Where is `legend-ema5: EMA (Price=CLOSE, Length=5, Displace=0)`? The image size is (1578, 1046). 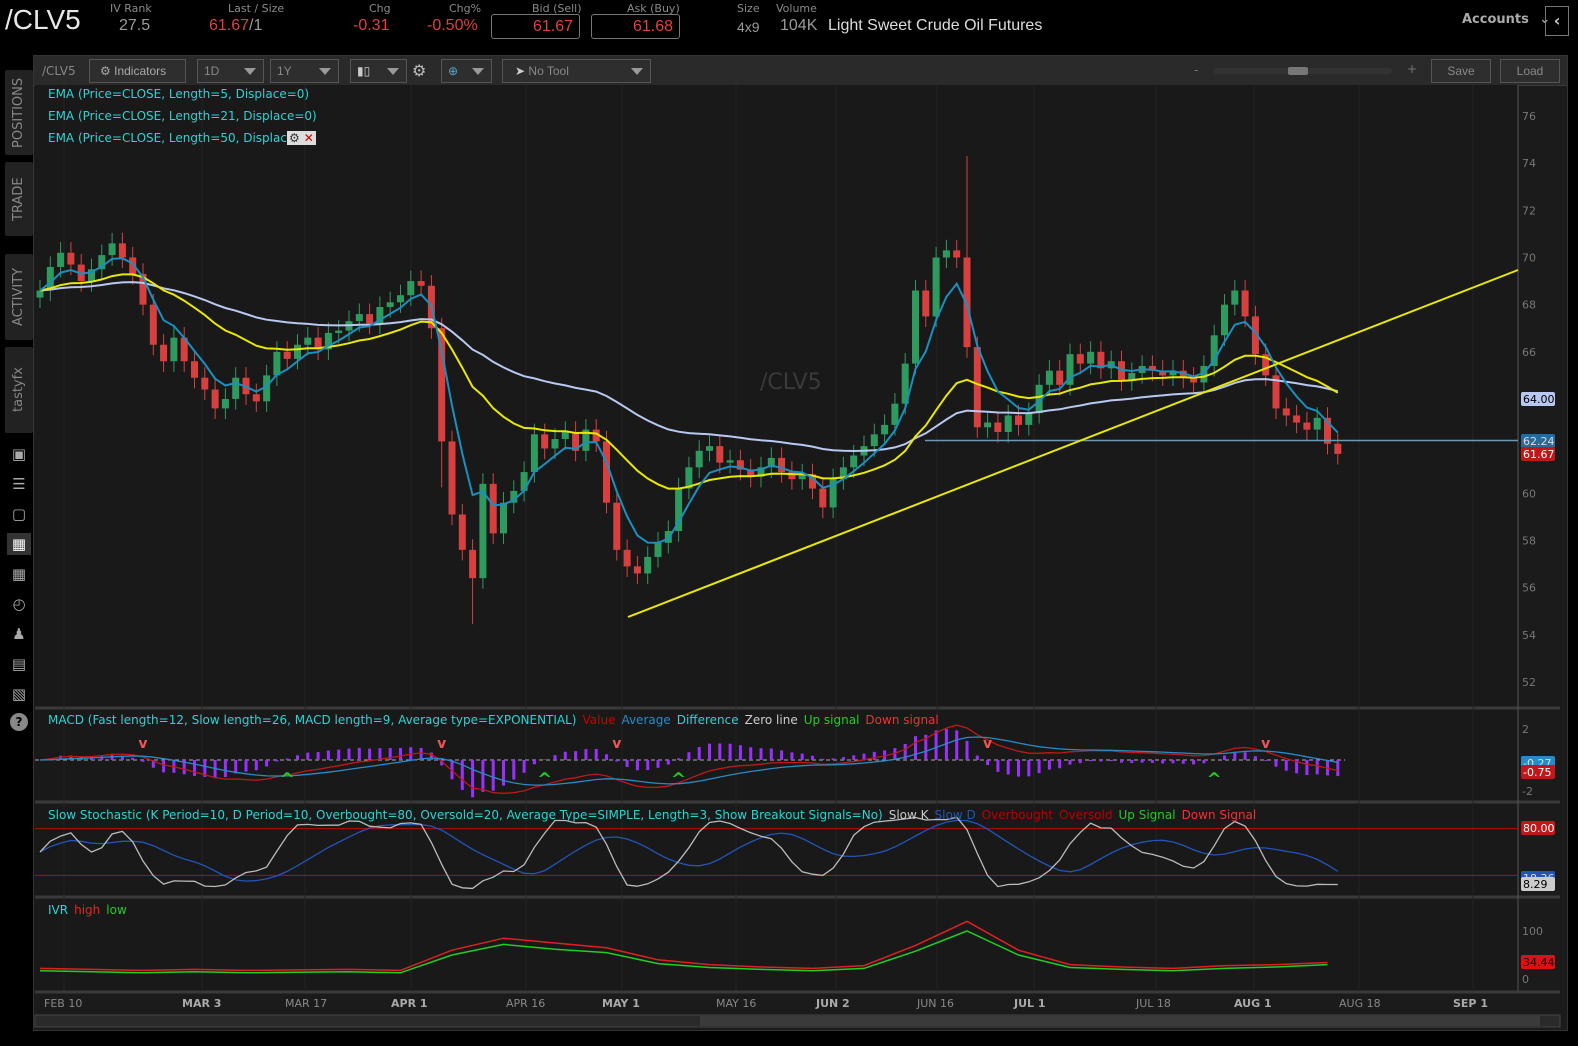 legend-ema5: EMA (Price=CLOSE, Length=5, Displace=0) is located at coordinates (178, 94).